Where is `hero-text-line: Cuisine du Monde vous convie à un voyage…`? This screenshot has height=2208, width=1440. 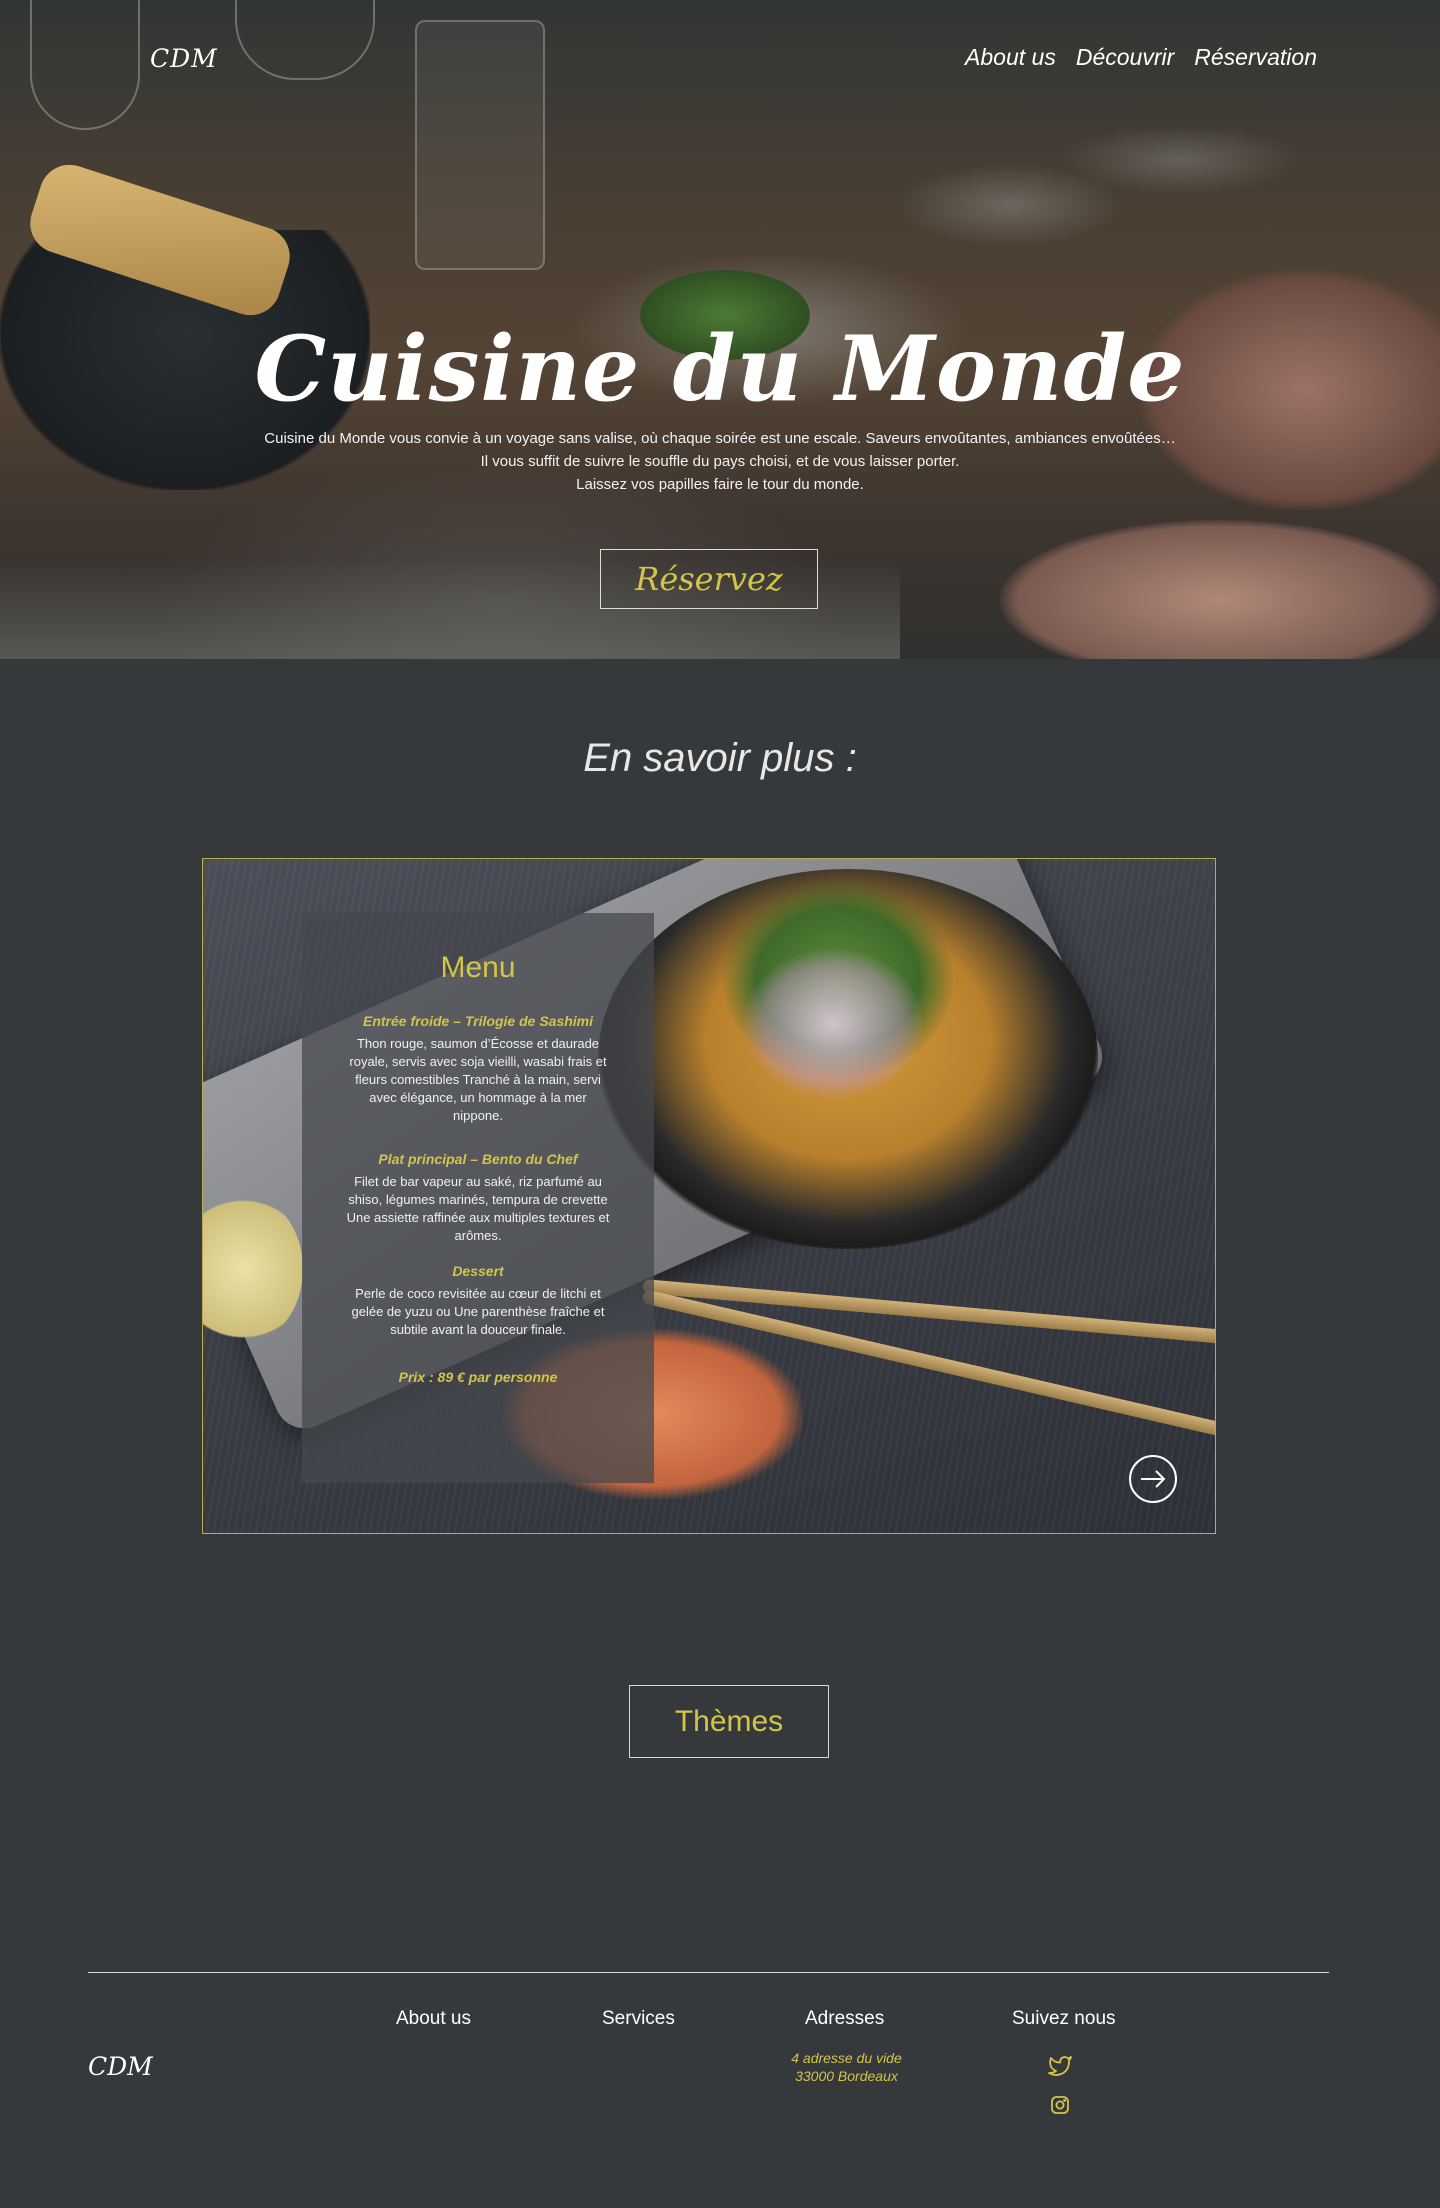
hero-text-line: Cuisine du Monde vous convie à un voyage… is located at coordinates (720, 438).